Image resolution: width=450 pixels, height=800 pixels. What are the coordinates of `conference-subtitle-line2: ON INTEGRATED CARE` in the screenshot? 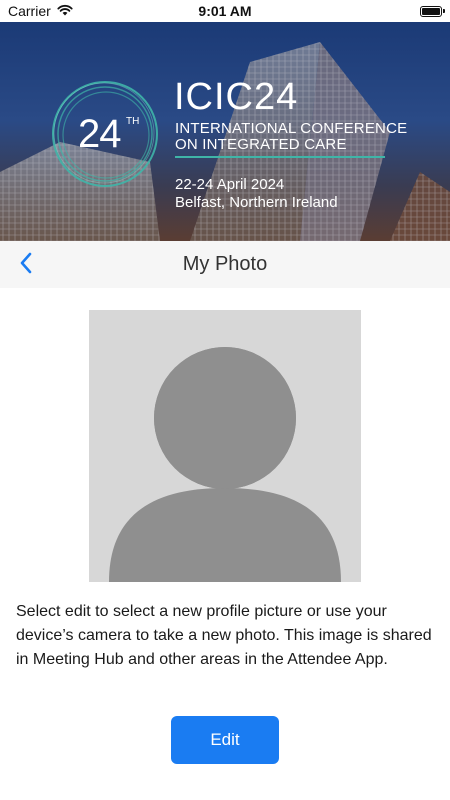 It's located at (261, 144).